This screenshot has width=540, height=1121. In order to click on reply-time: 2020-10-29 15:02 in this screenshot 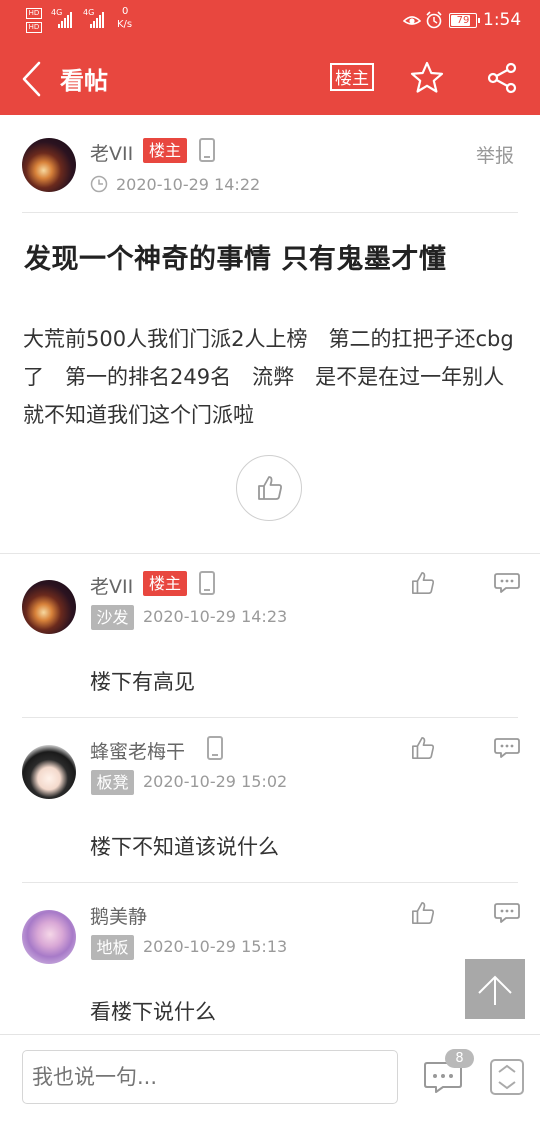, I will do `click(215, 781)`.